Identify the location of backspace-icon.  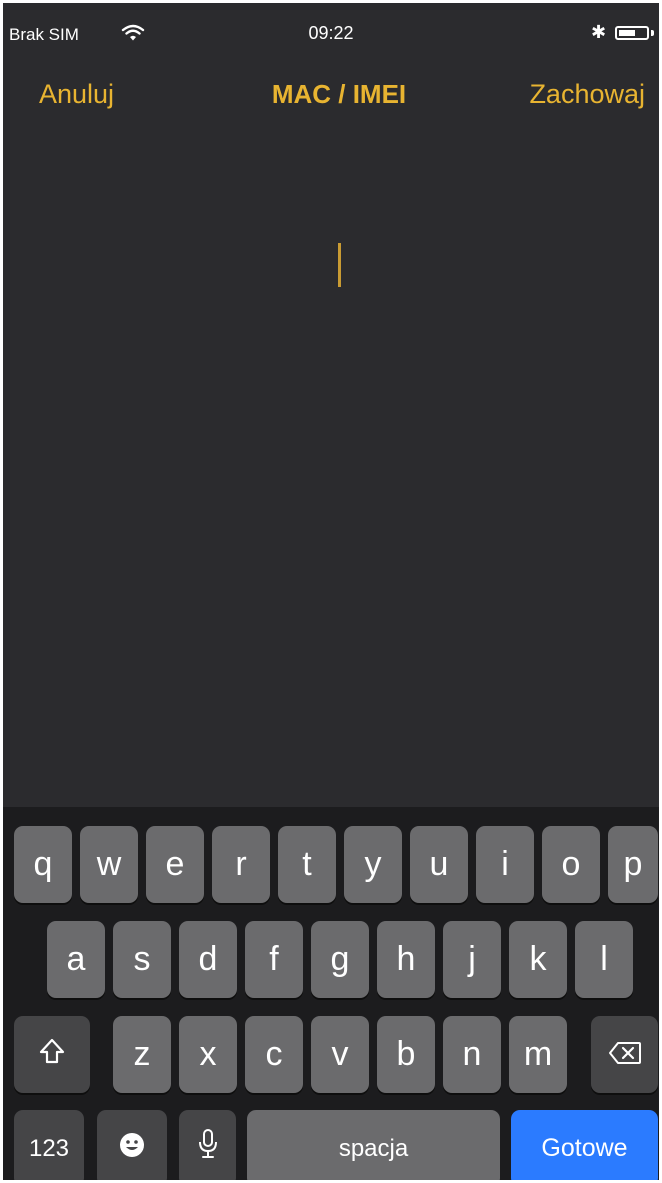
(625, 1054).